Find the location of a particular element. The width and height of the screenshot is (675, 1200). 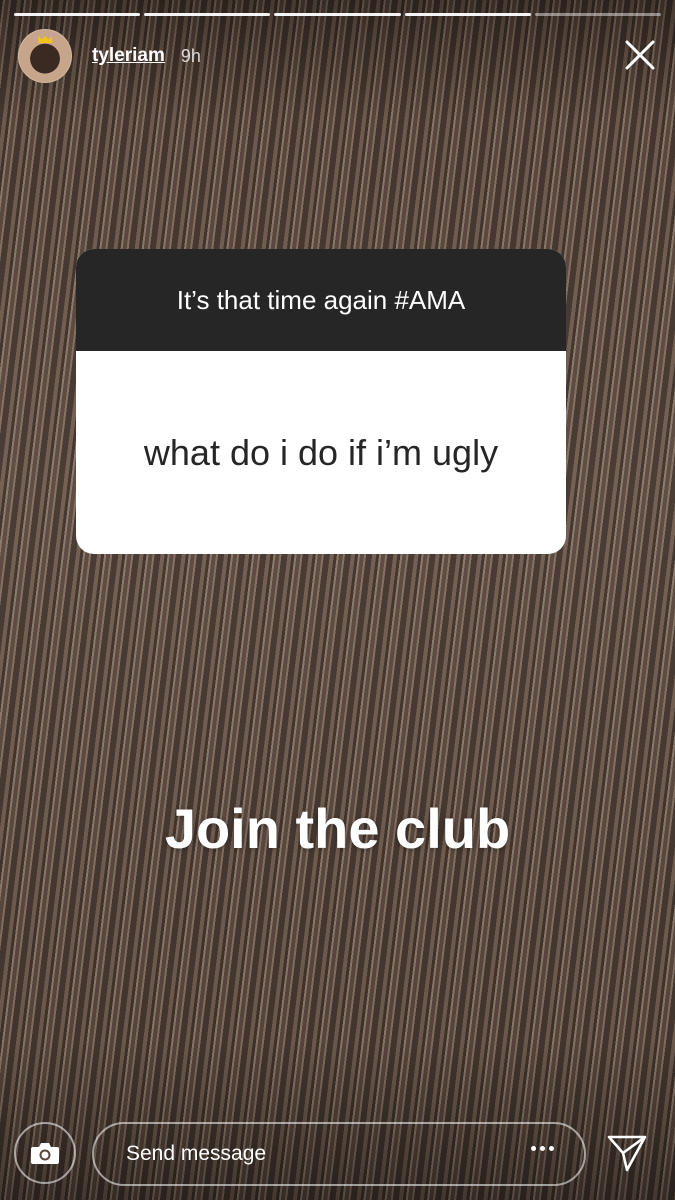

avatar is located at coordinates (45, 56).